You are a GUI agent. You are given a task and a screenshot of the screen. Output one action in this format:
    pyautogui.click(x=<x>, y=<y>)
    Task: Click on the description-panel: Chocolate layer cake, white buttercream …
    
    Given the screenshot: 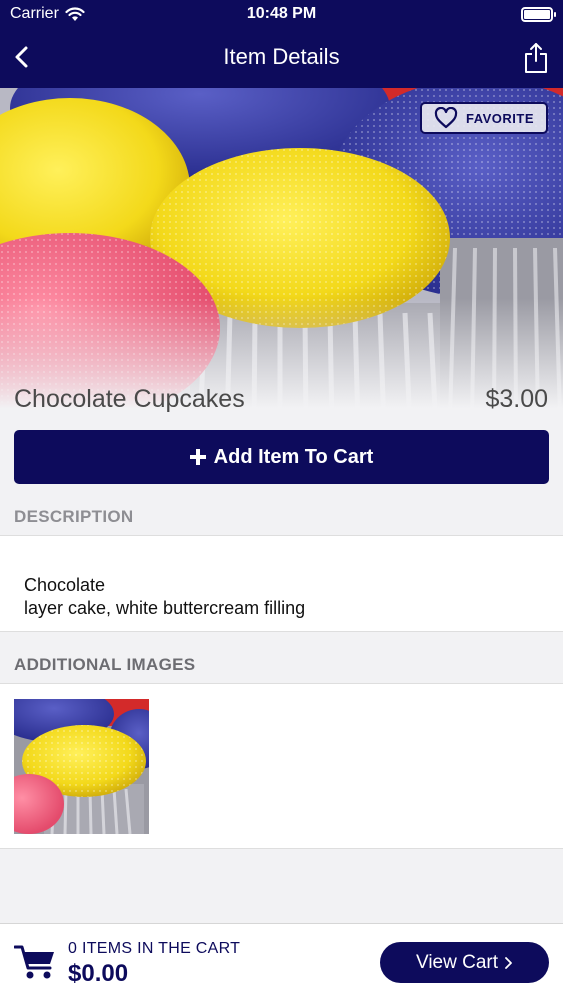 What is the action you would take?
    pyautogui.click(x=281, y=583)
    